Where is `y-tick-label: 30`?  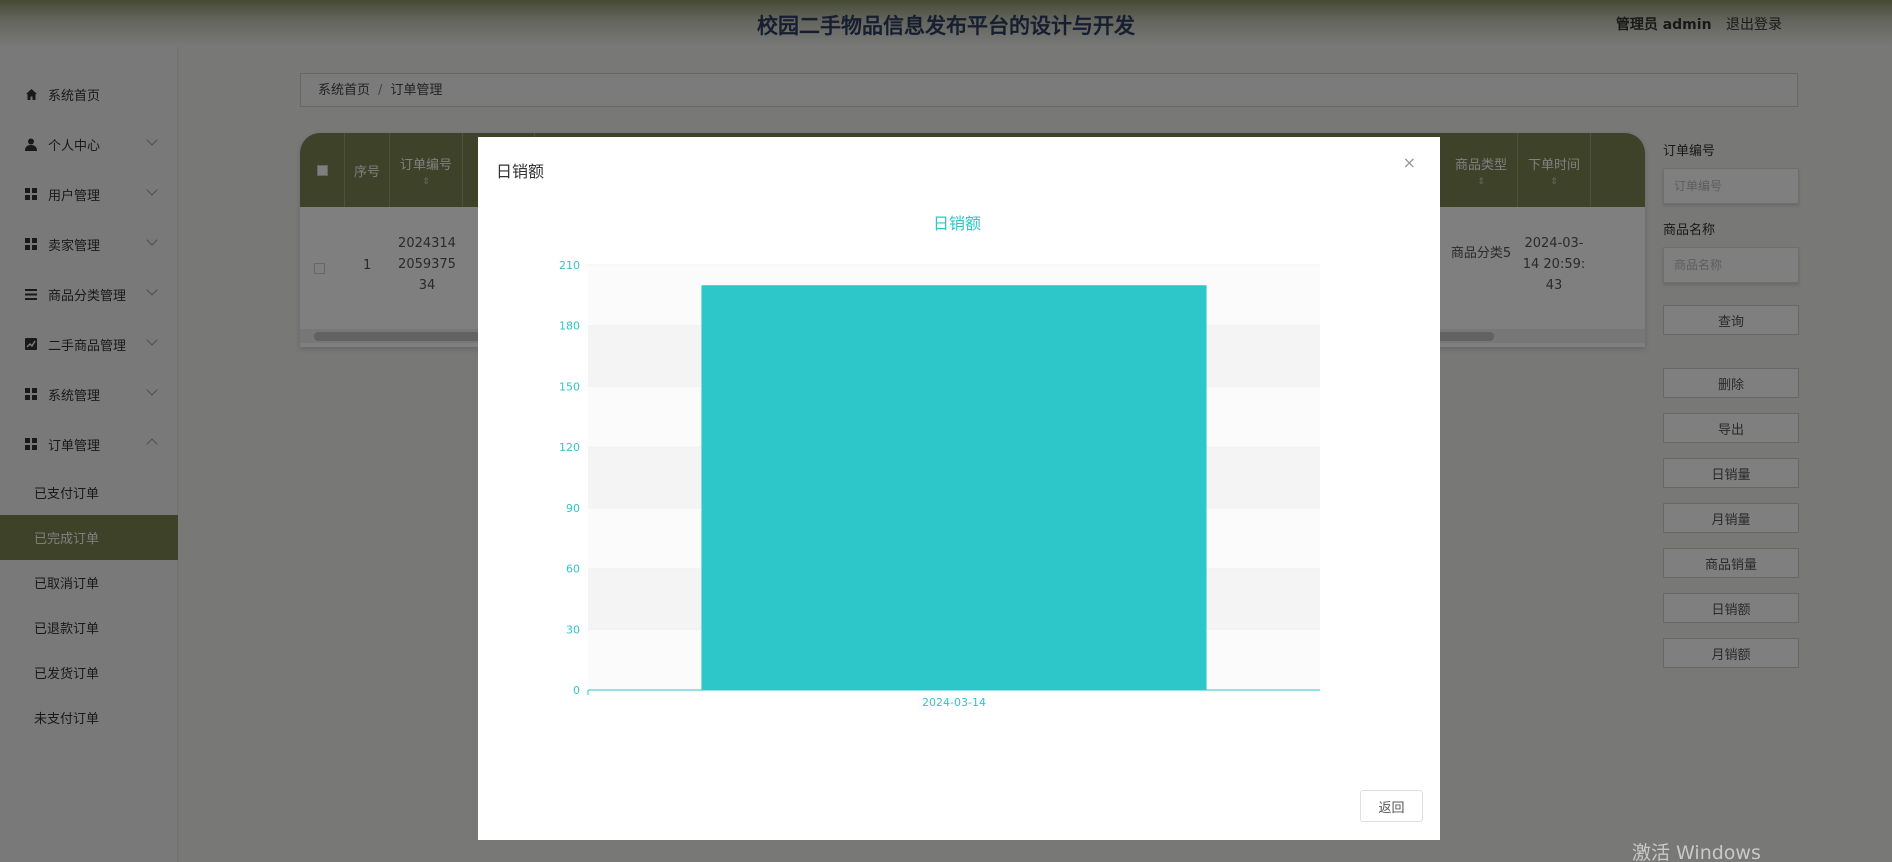 y-tick-label: 30 is located at coordinates (573, 629).